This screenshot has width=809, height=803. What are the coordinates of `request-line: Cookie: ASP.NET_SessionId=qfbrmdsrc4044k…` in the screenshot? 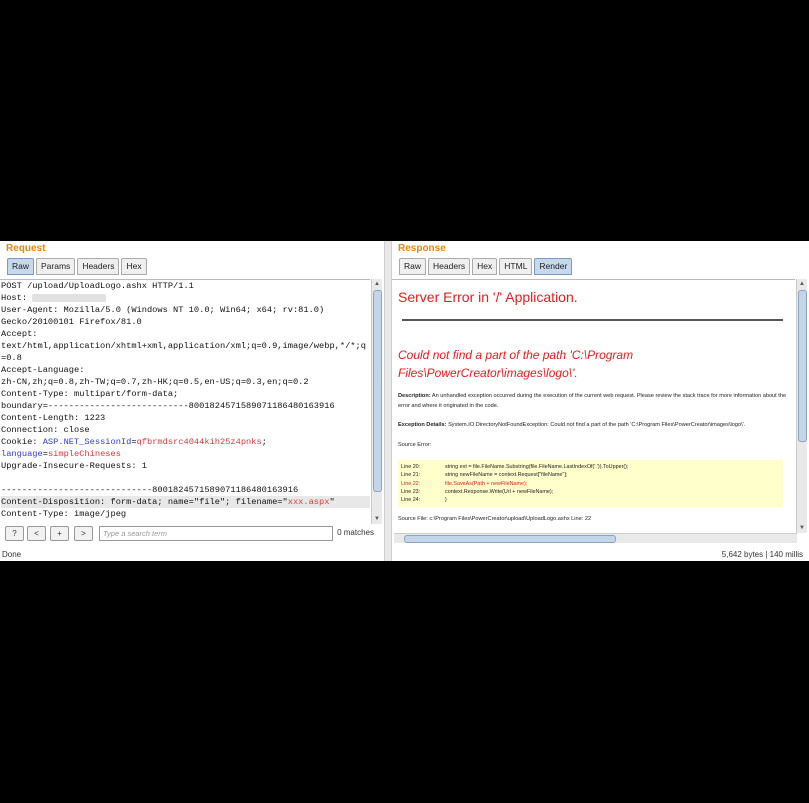 It's located at (185, 442).